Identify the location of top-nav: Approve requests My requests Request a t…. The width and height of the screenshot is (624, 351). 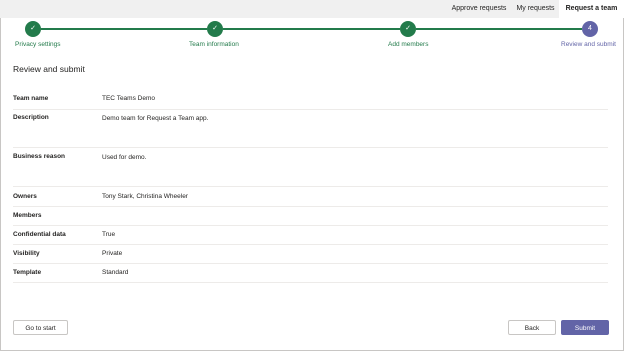
(312, 9).